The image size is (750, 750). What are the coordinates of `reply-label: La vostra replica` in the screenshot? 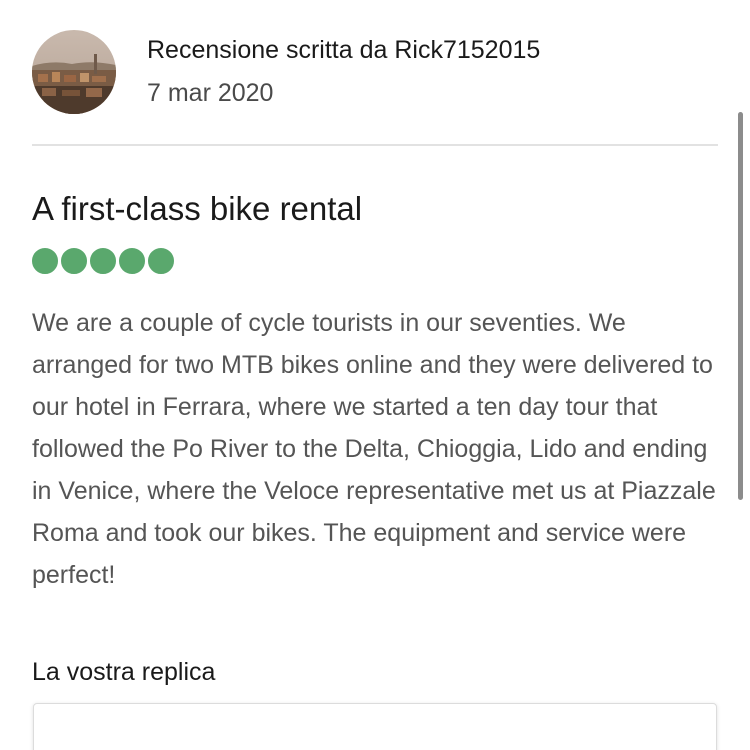 It's located at (124, 672).